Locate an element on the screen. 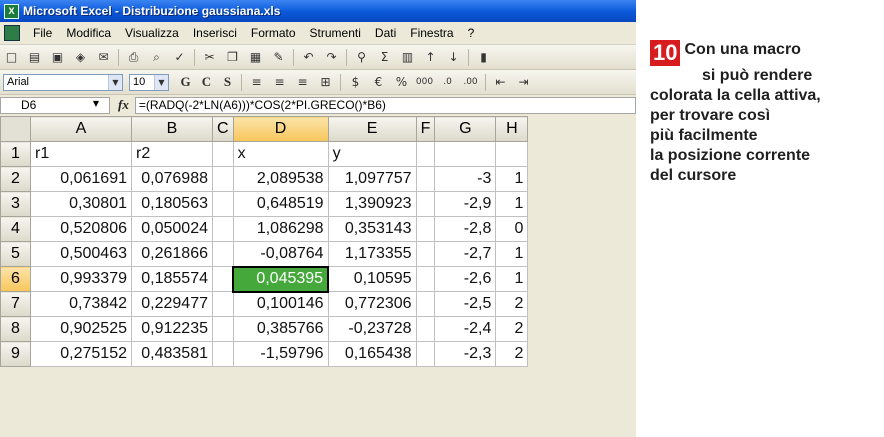 Image resolution: width=884 pixels, height=437 pixels. cell: x is located at coordinates (280, 154).